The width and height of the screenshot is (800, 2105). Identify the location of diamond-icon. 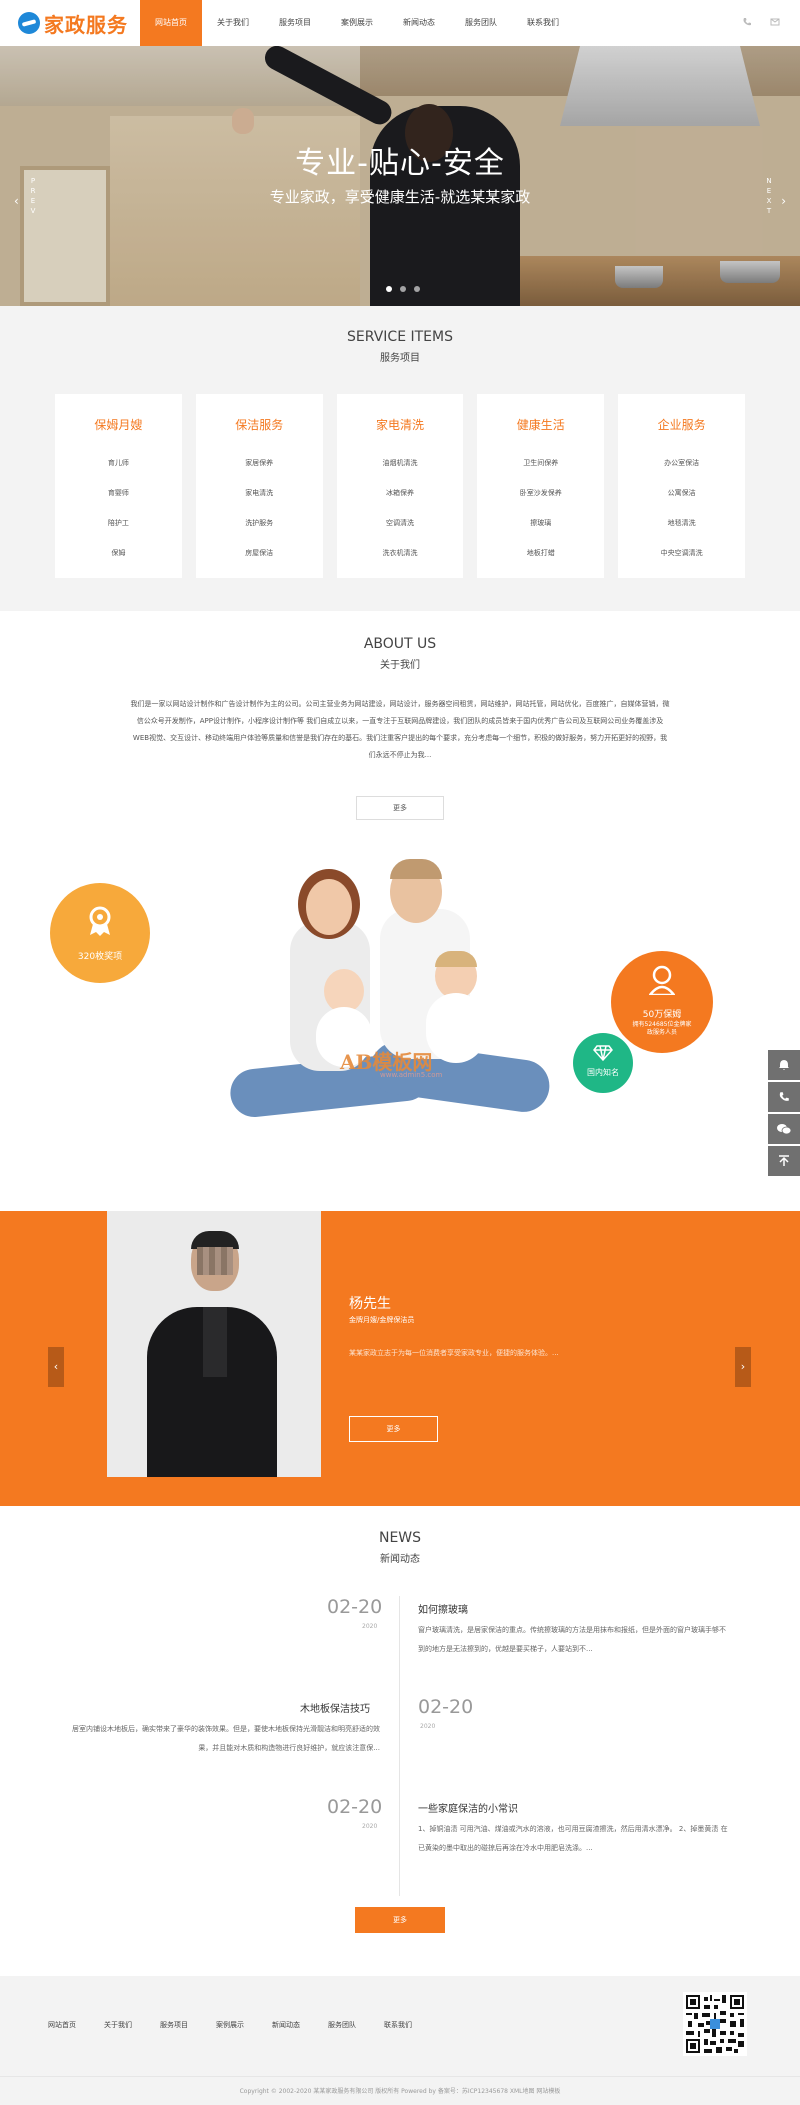
(603, 1053).